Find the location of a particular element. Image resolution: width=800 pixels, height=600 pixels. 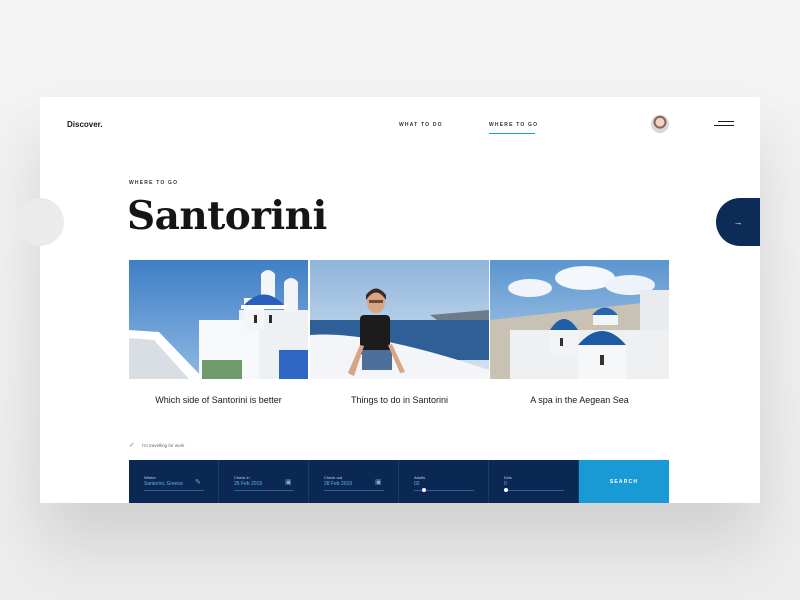

adults-slider-handle is located at coordinates (424, 490).